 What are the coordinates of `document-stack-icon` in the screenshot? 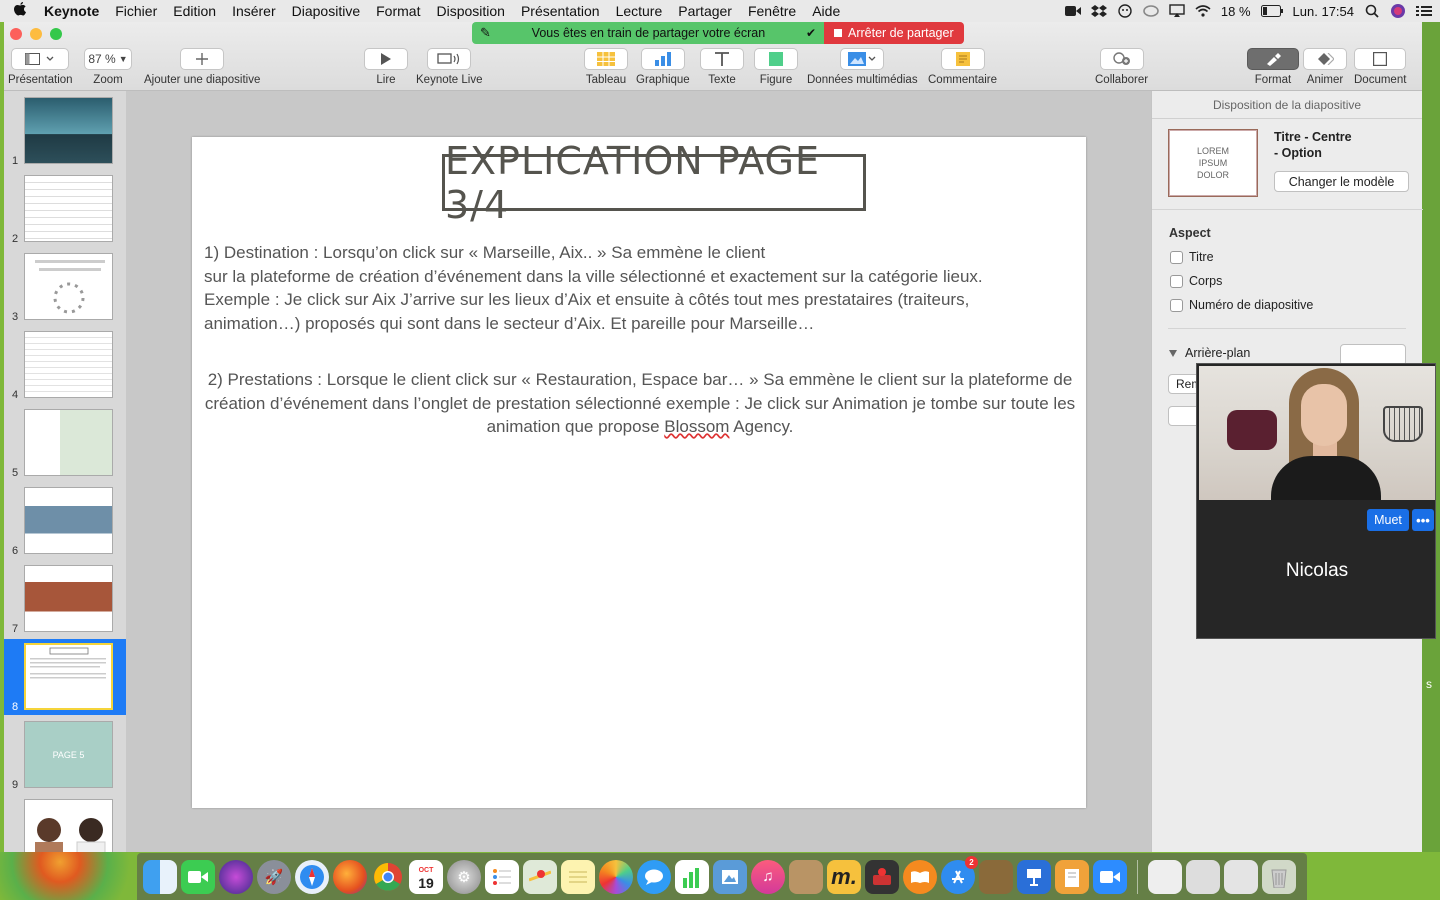 It's located at (1165, 876).